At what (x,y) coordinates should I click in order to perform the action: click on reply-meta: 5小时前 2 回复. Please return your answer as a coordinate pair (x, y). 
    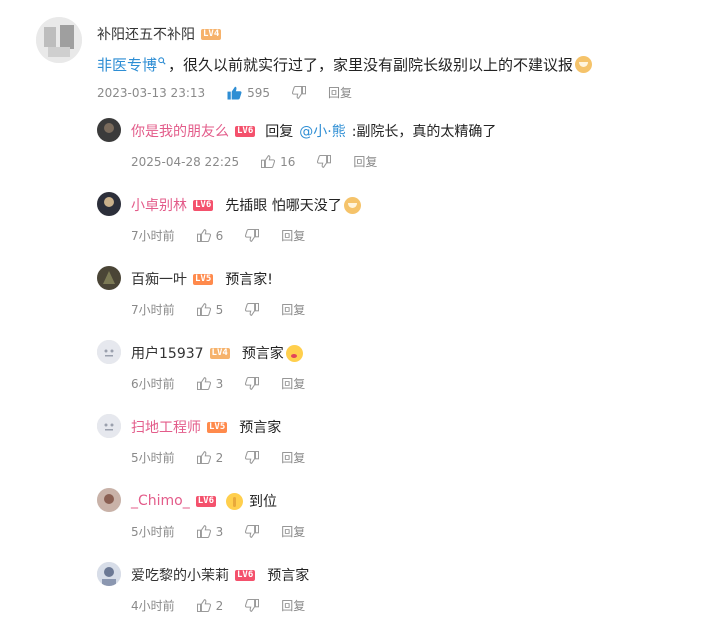
    Looking at the image, I should click on (218, 457).